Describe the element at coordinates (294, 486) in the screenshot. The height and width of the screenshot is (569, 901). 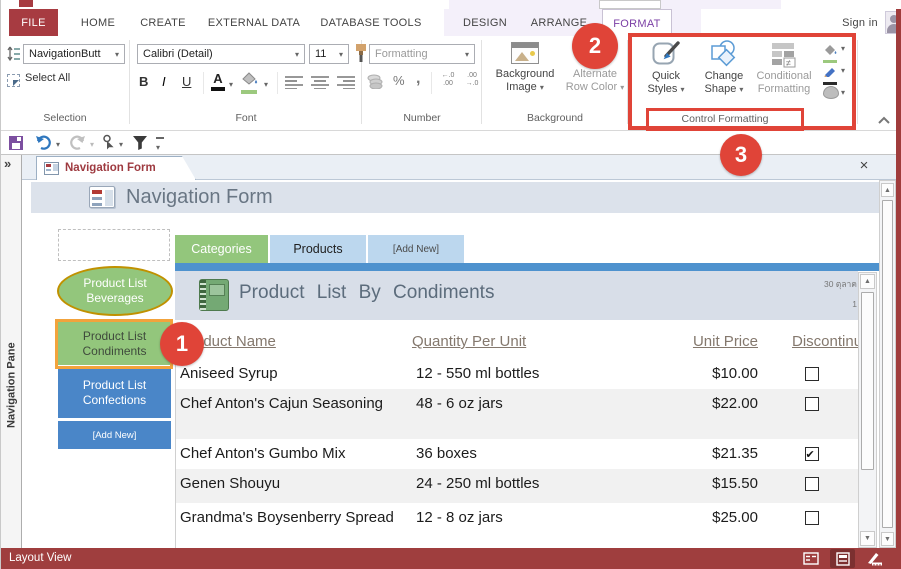
I see `product-name-cell: Genen Shouyu` at that location.